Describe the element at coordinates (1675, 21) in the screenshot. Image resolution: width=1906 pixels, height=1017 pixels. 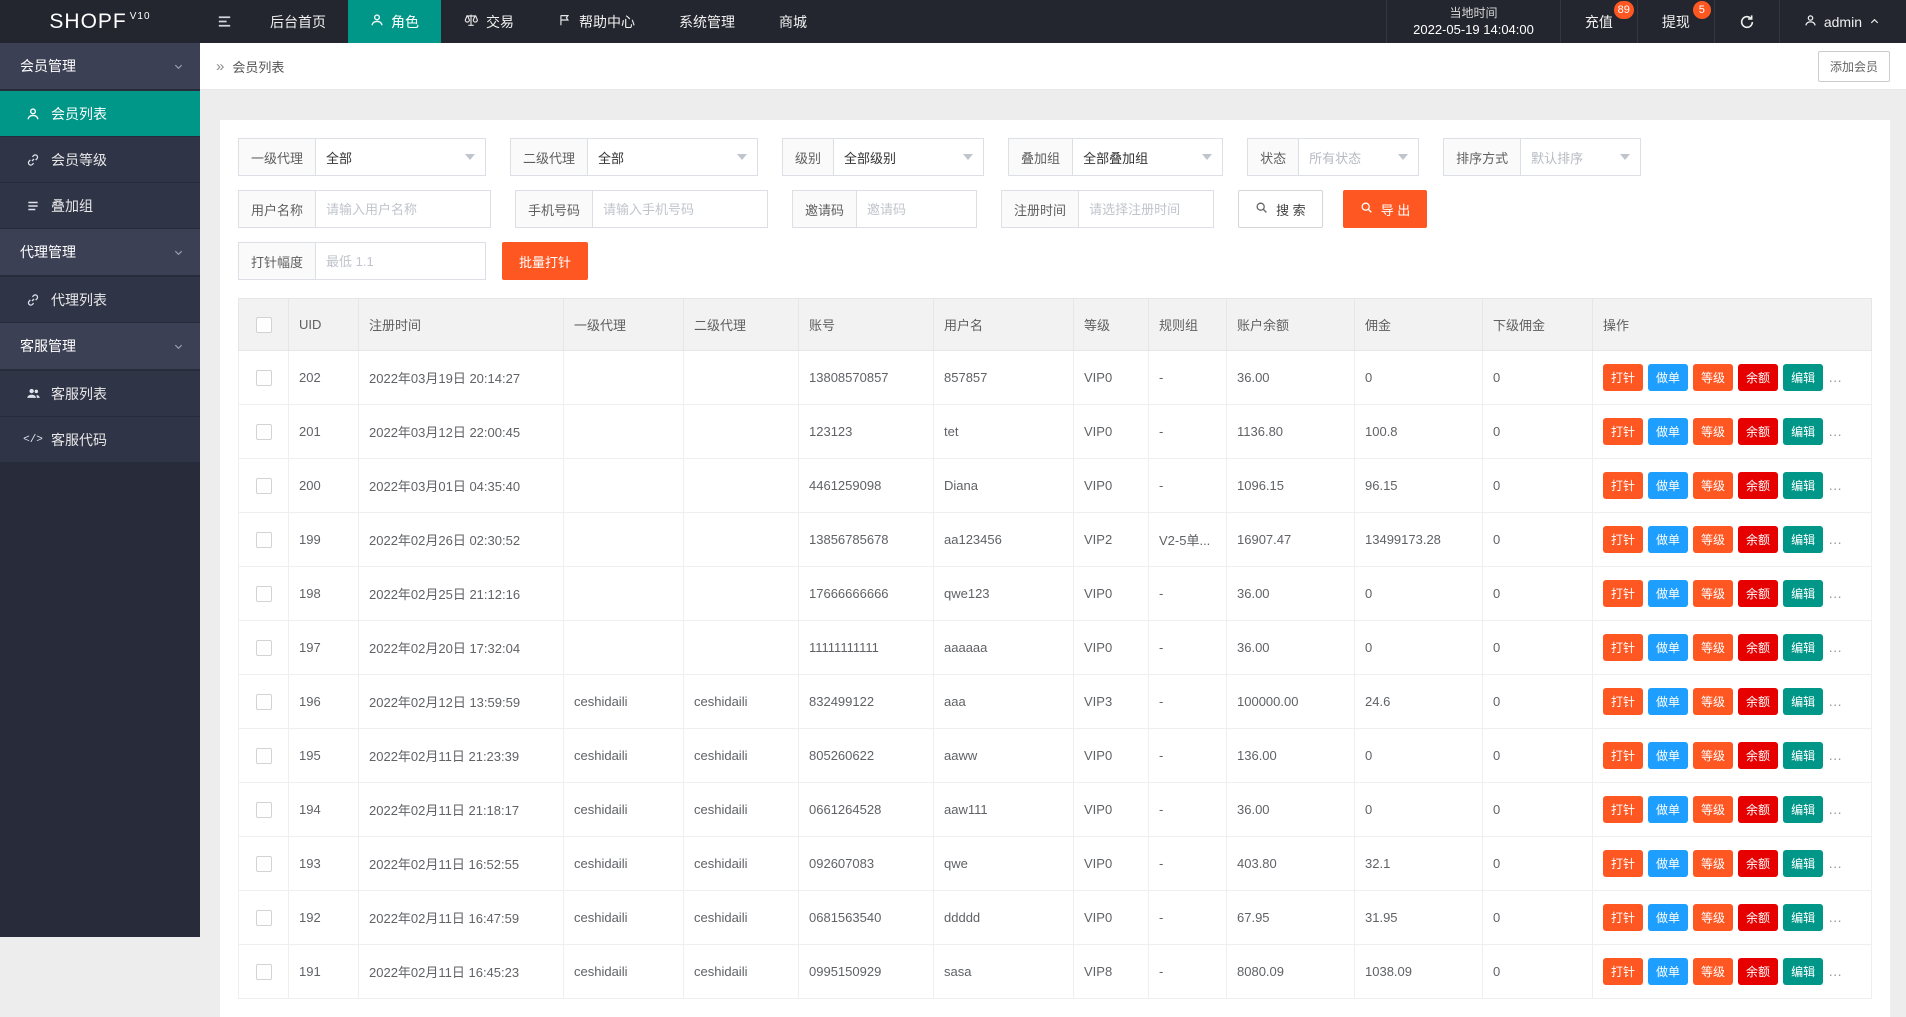
I see `withdraw-link: 提现 5` at that location.